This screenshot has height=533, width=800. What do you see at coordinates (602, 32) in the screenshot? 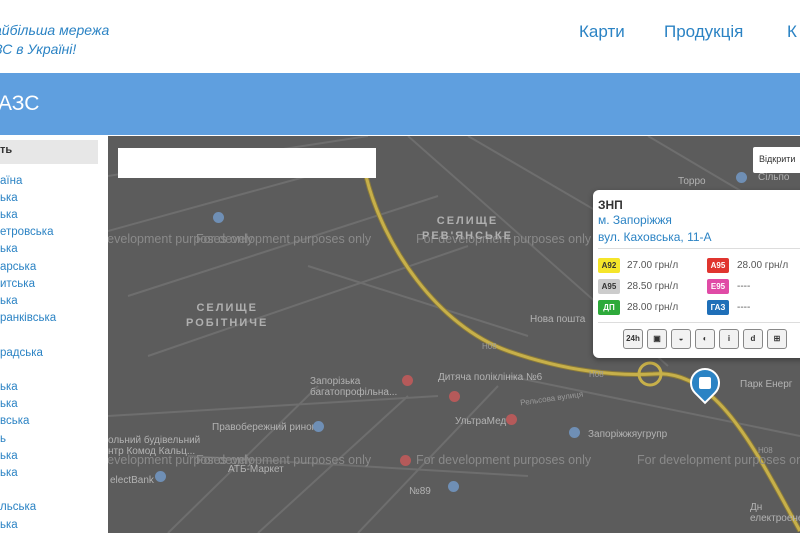
I see `nav-maps: Карти` at bounding box center [602, 32].